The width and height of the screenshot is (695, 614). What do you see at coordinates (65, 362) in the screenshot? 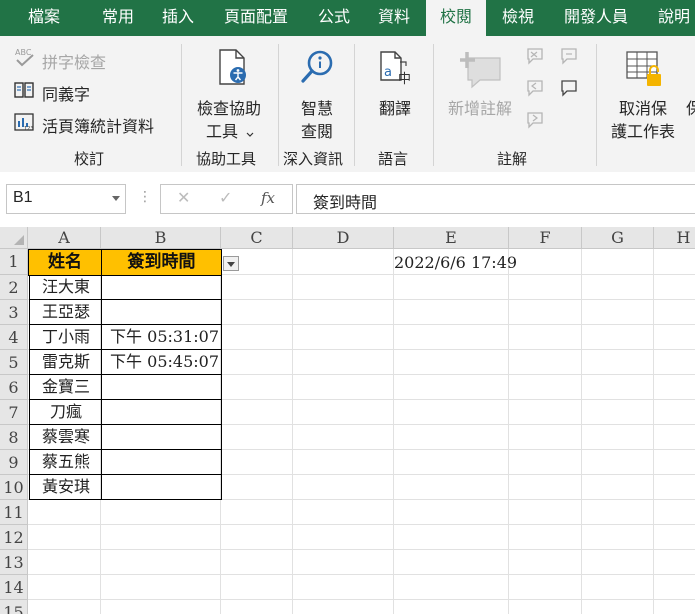
I see `cell-name: 雷克斯` at bounding box center [65, 362].